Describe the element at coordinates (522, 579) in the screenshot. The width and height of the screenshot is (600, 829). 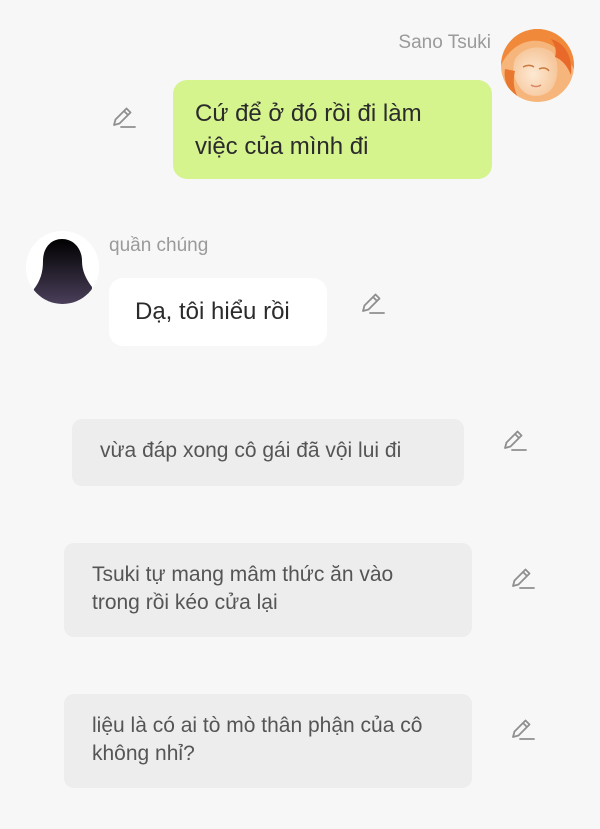
I see `edit-narration-2-icon` at that location.